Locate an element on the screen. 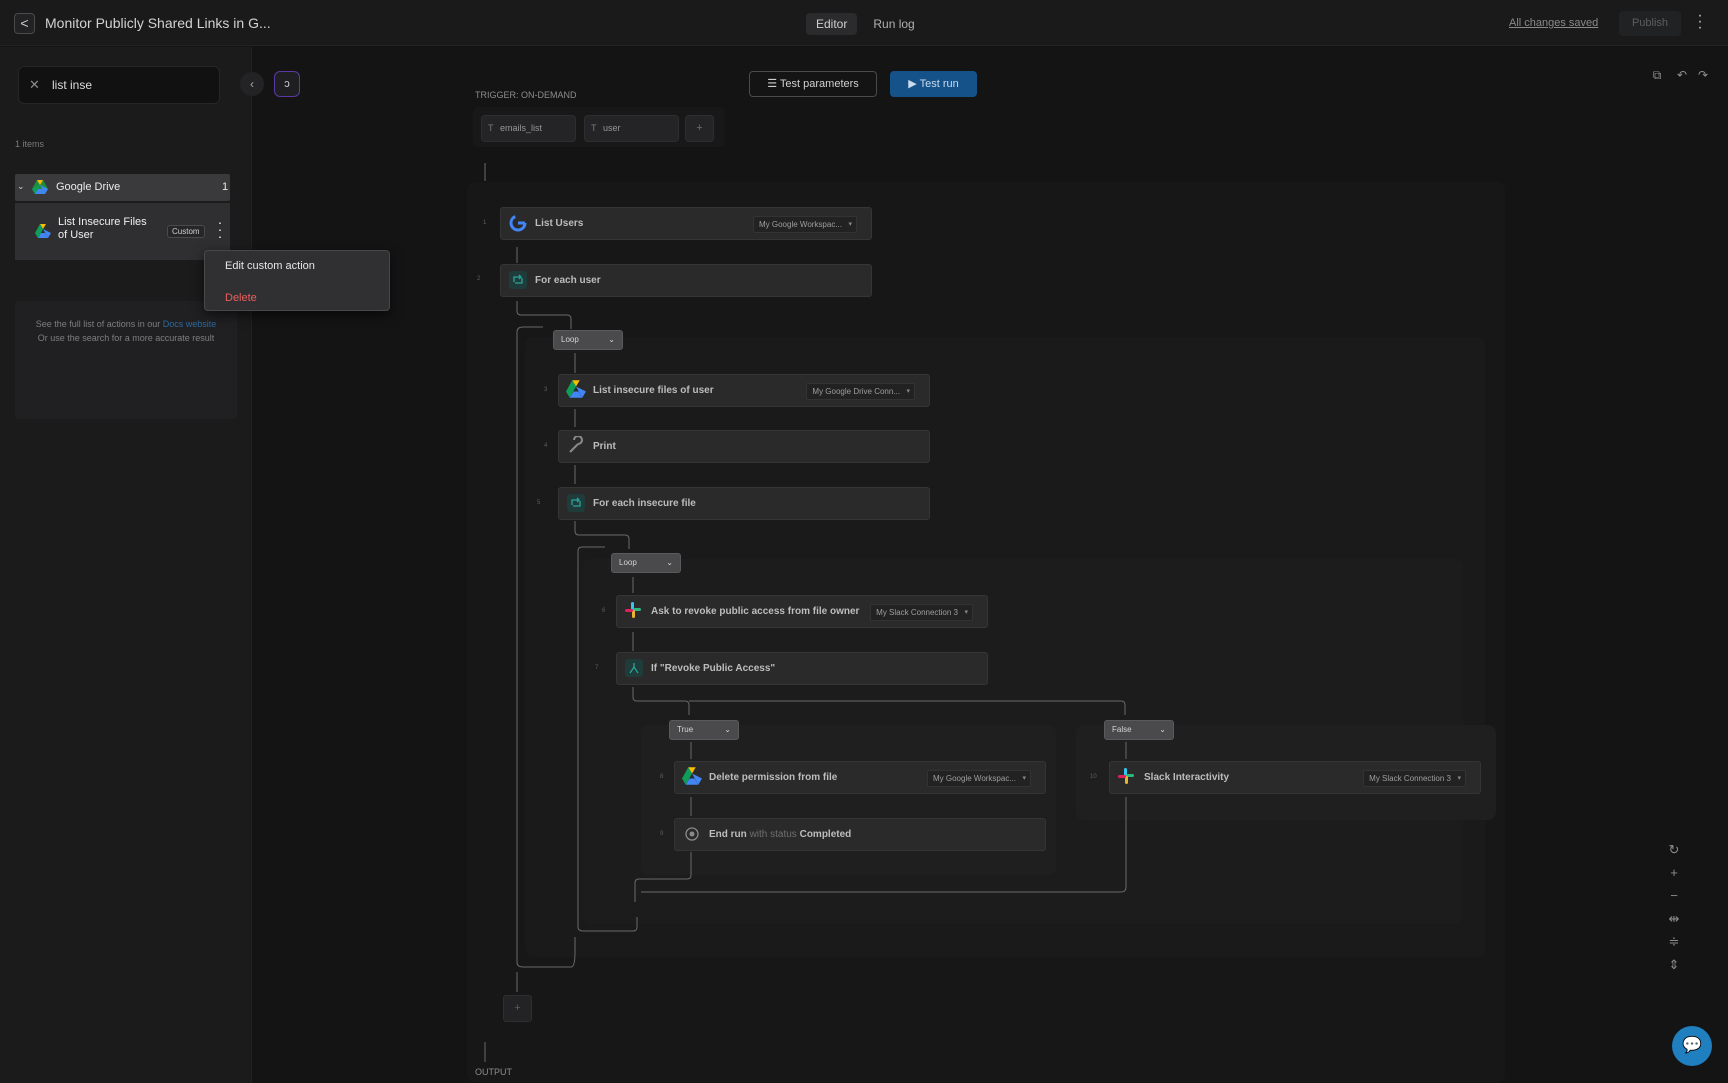 The image size is (1728, 1083). clear-search-icon: ✕ is located at coordinates (34, 85).